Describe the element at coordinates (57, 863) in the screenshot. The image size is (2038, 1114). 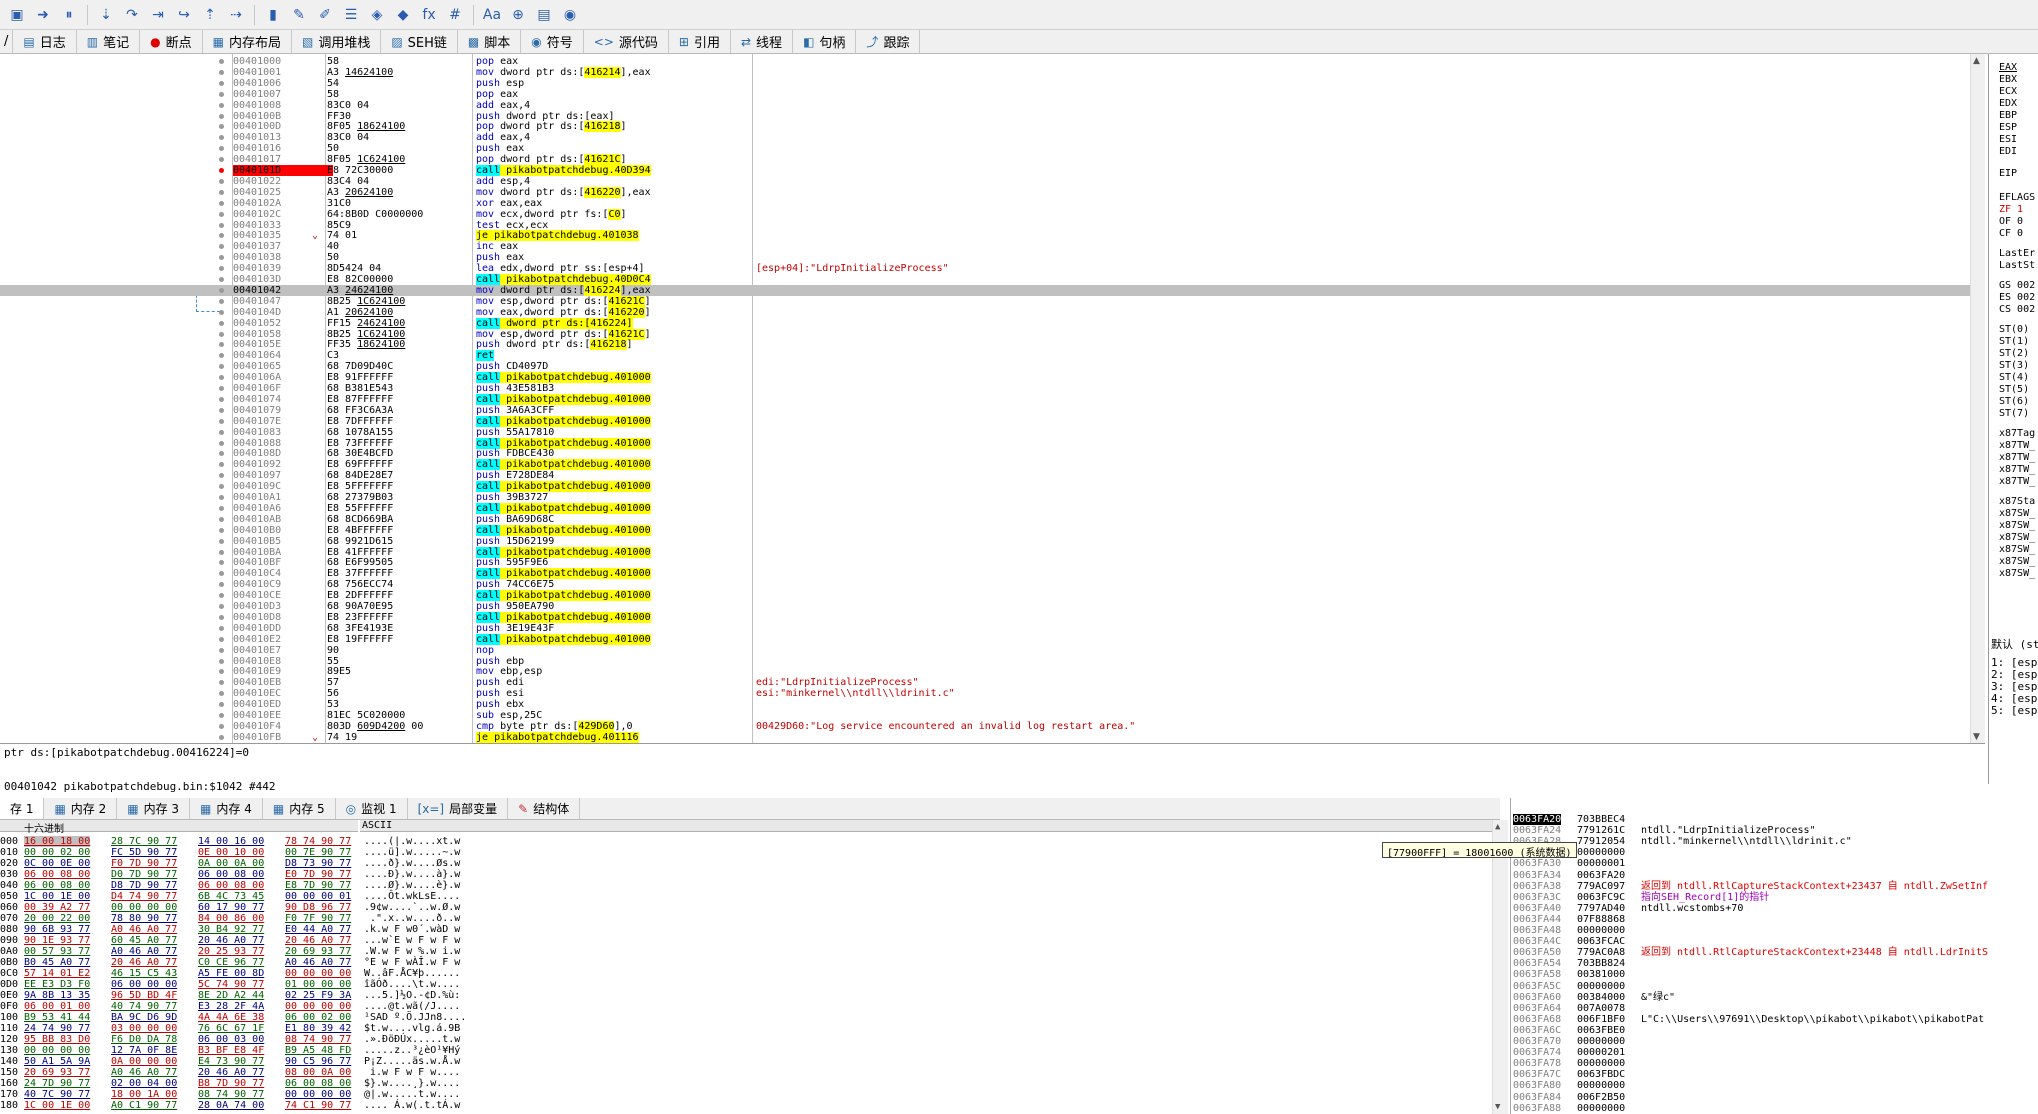
I see `dump-hex-group: 0C 00 0E 00` at that location.